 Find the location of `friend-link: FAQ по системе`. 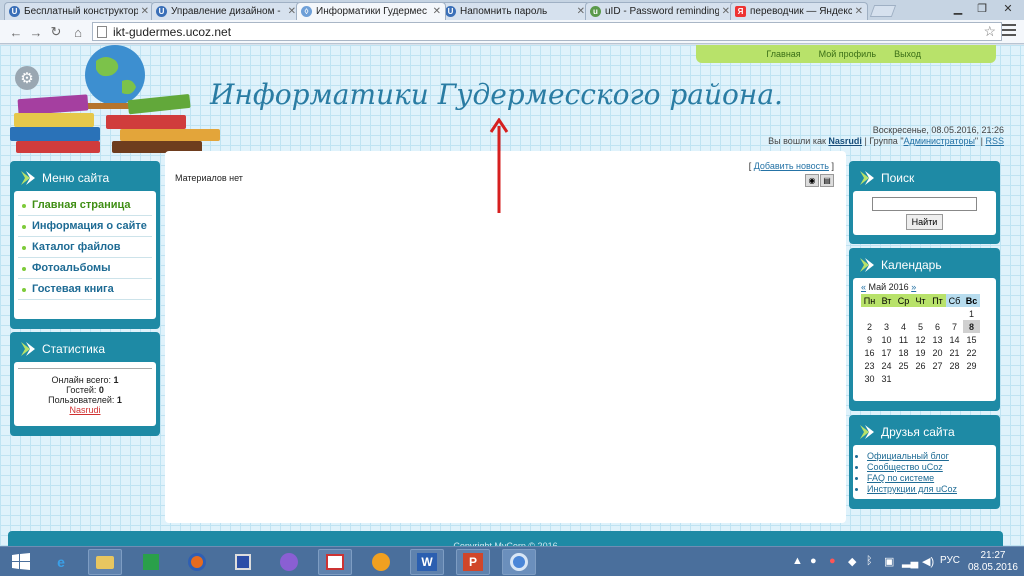

friend-link: FAQ по системе is located at coordinates (929, 478).